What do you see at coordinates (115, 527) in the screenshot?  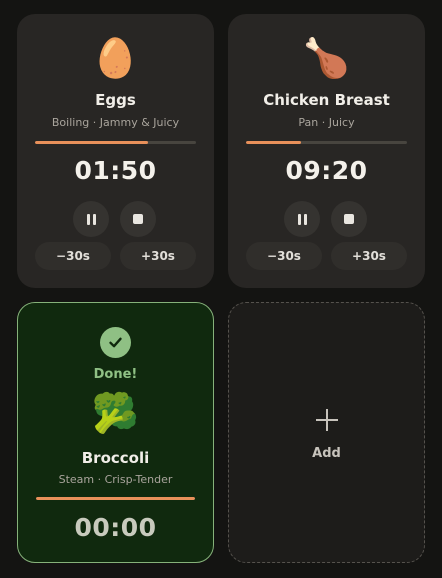 I see `timer-countdown: 00:00` at bounding box center [115, 527].